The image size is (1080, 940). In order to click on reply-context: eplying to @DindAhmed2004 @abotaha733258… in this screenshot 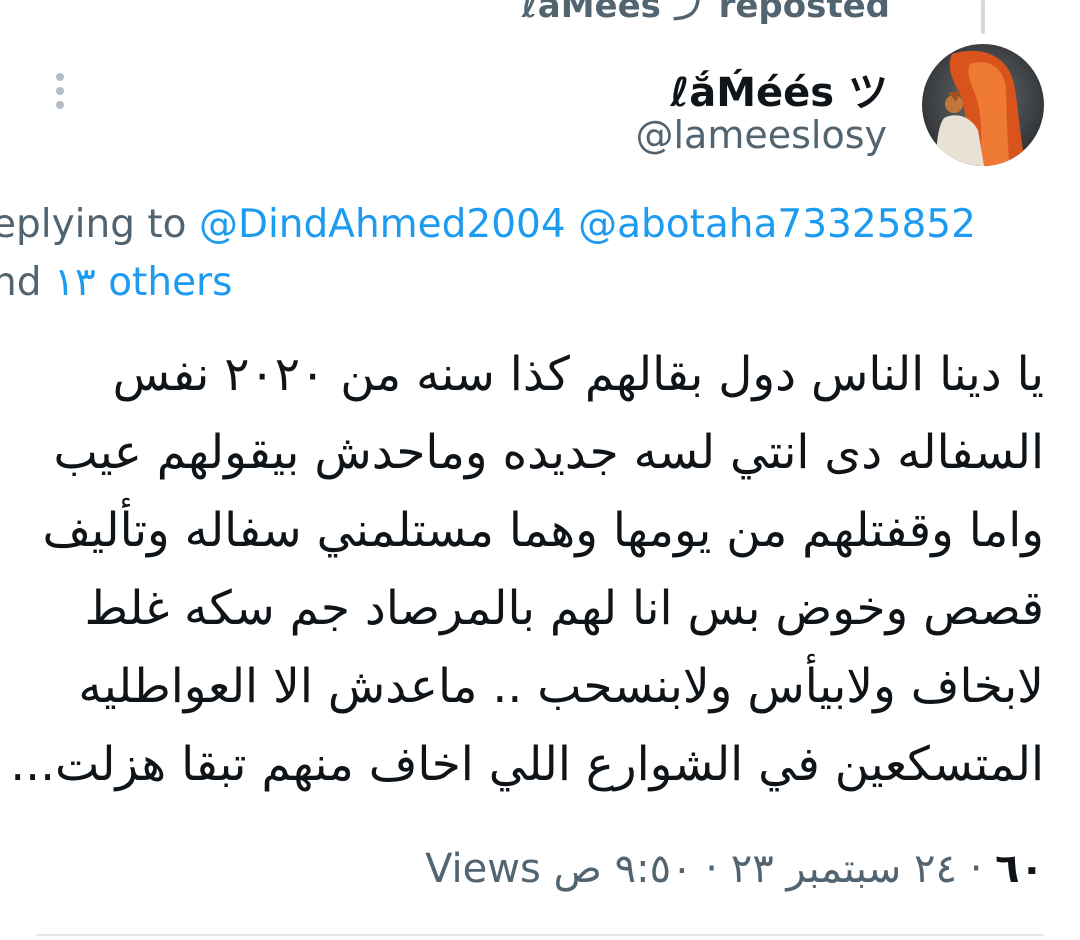, I will do `click(522, 254)`.